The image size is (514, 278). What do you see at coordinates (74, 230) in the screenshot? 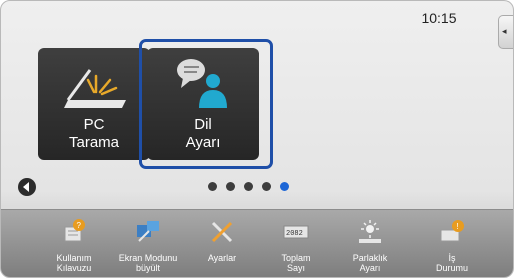
I see `manual-icon: ?` at bounding box center [74, 230].